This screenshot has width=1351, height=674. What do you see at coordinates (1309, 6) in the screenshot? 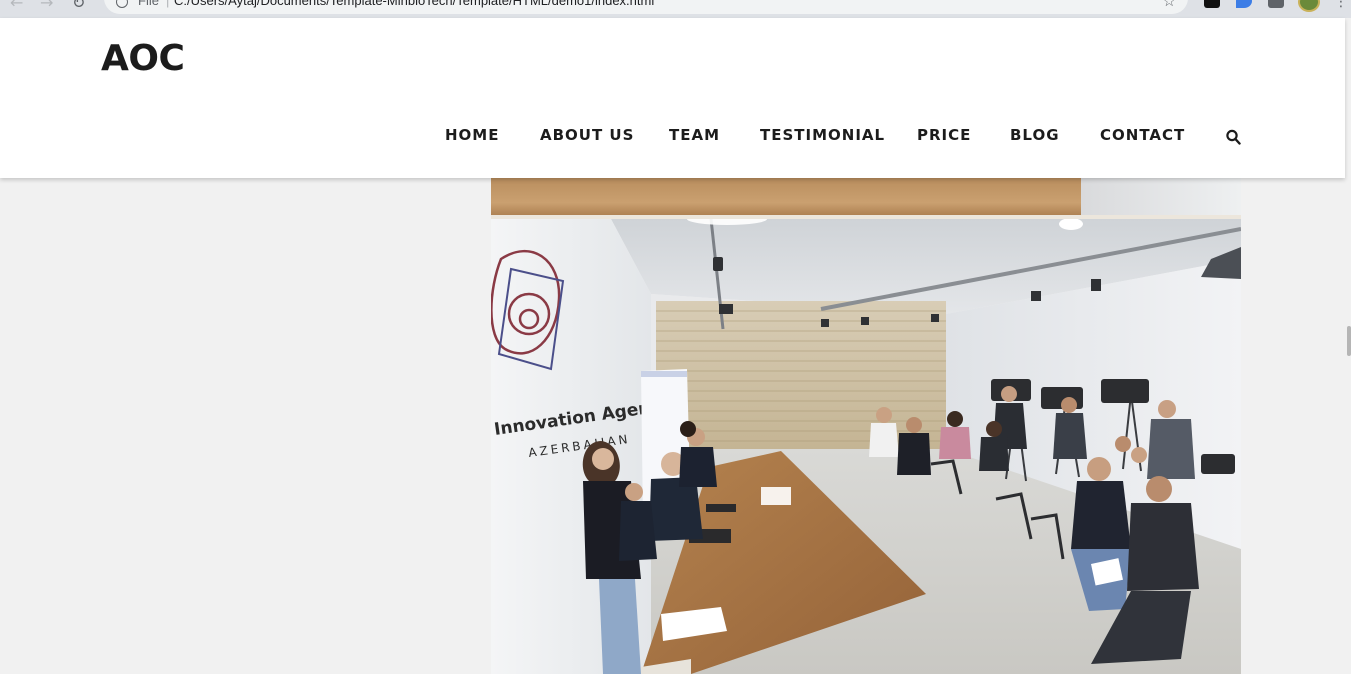
I see `profile-avatar` at bounding box center [1309, 6].